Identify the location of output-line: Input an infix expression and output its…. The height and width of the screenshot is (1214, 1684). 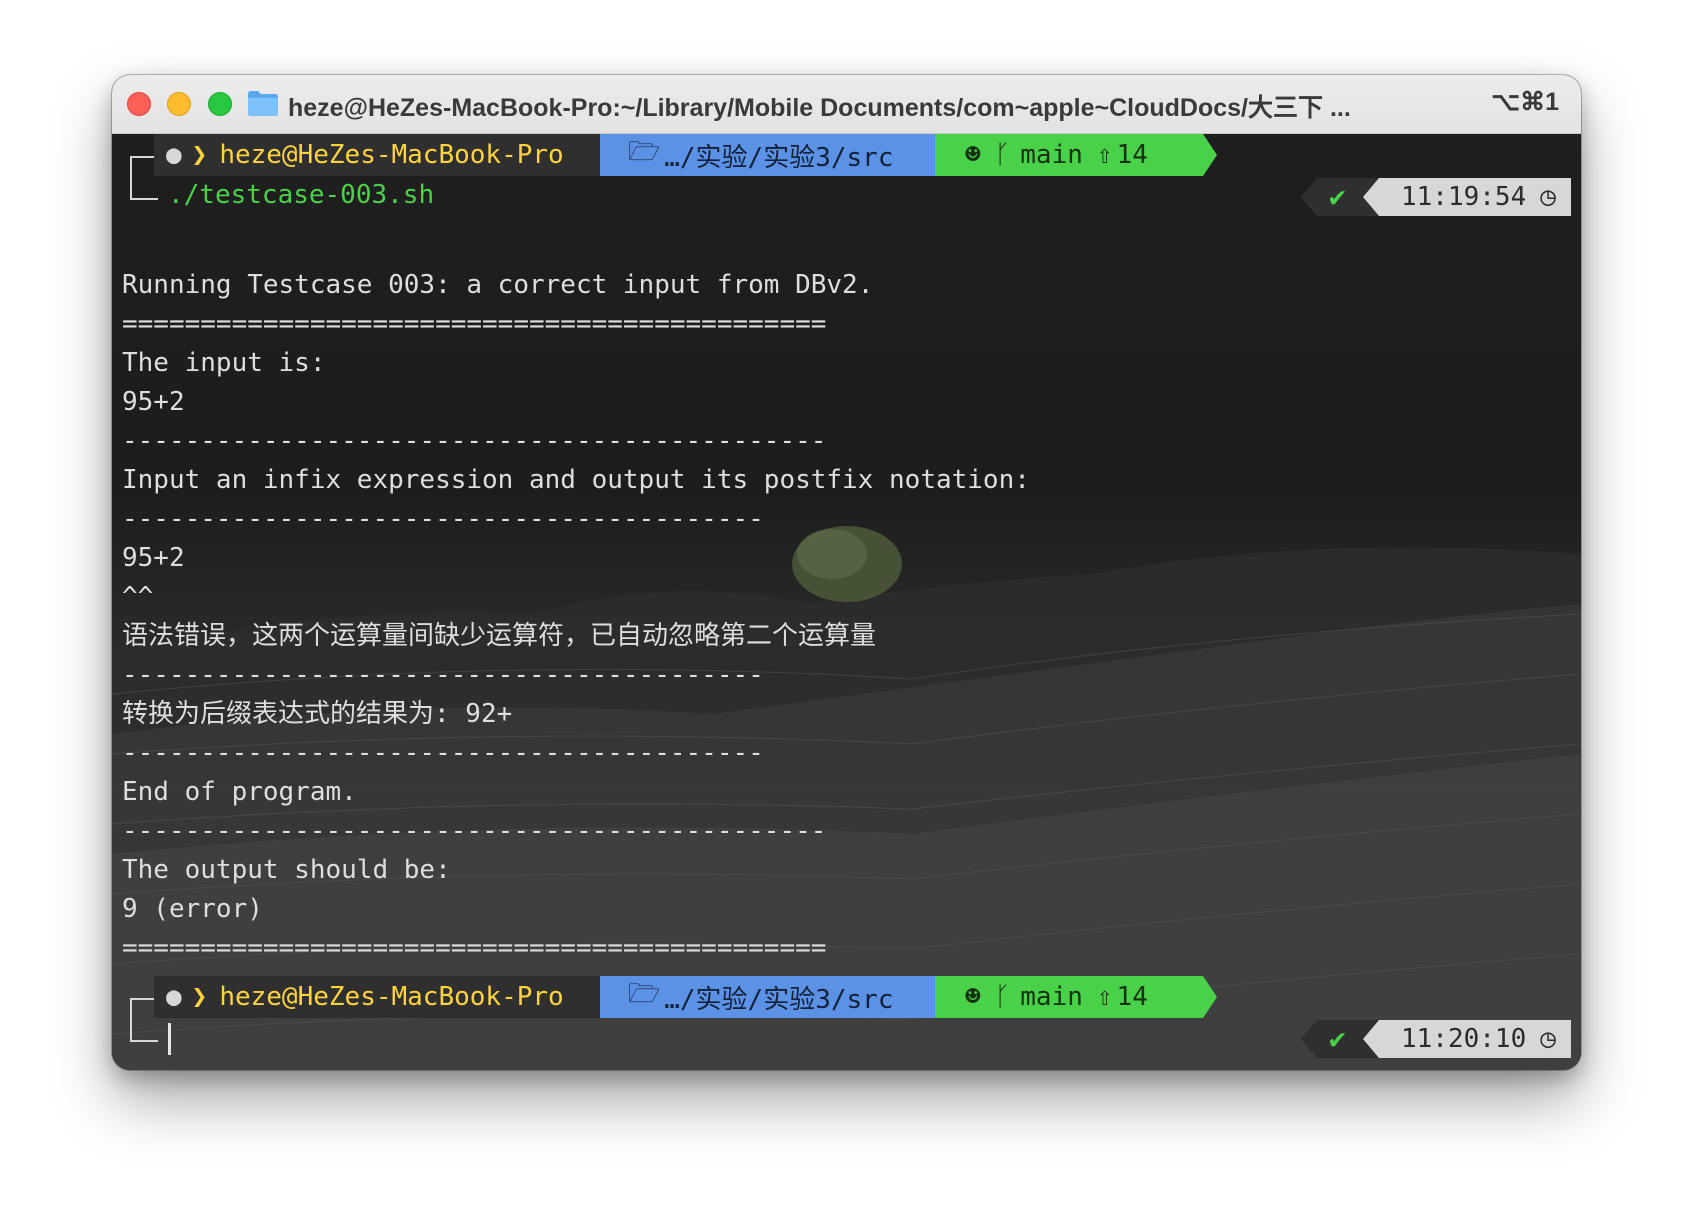
(576, 480).